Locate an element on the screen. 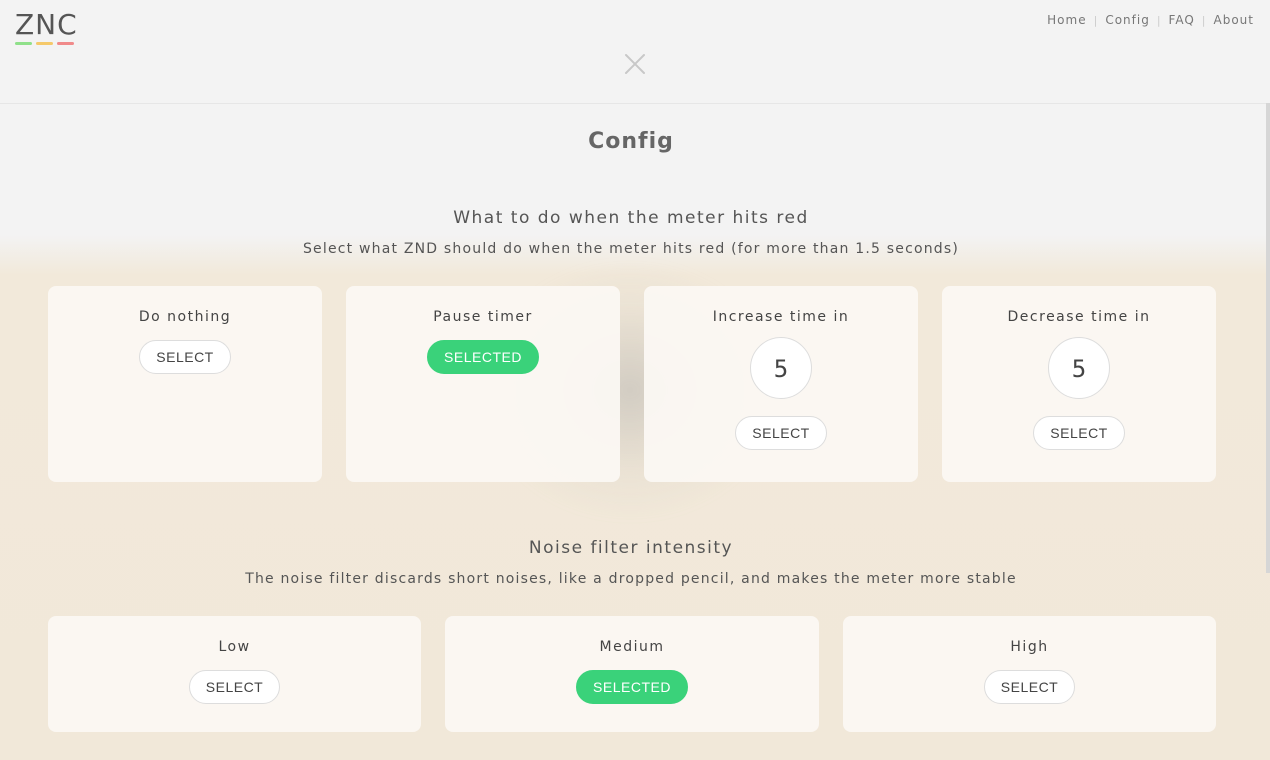 The width and height of the screenshot is (1270, 760). nav-home: Home is located at coordinates (1066, 20).